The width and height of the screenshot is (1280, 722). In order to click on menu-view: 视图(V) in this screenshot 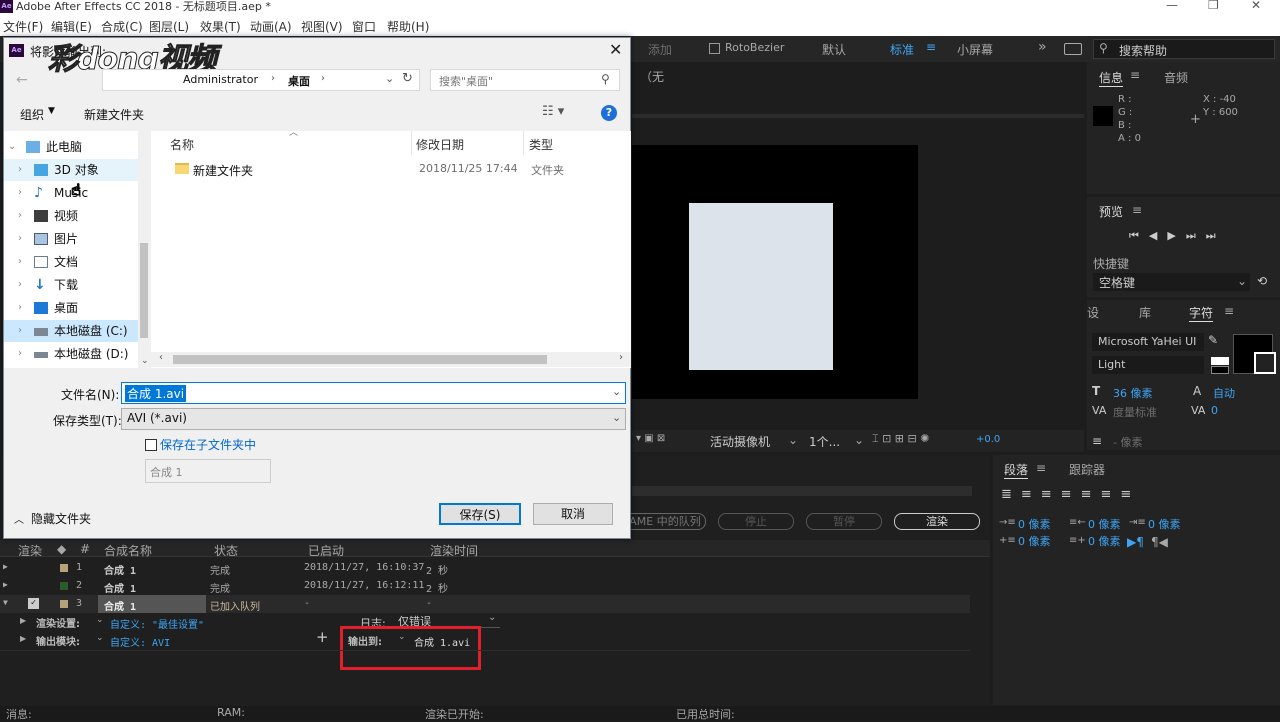, I will do `click(322, 26)`.